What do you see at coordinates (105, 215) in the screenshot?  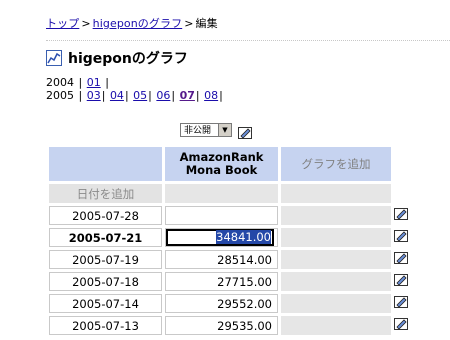 I see `date-cell: 2005-07-28` at bounding box center [105, 215].